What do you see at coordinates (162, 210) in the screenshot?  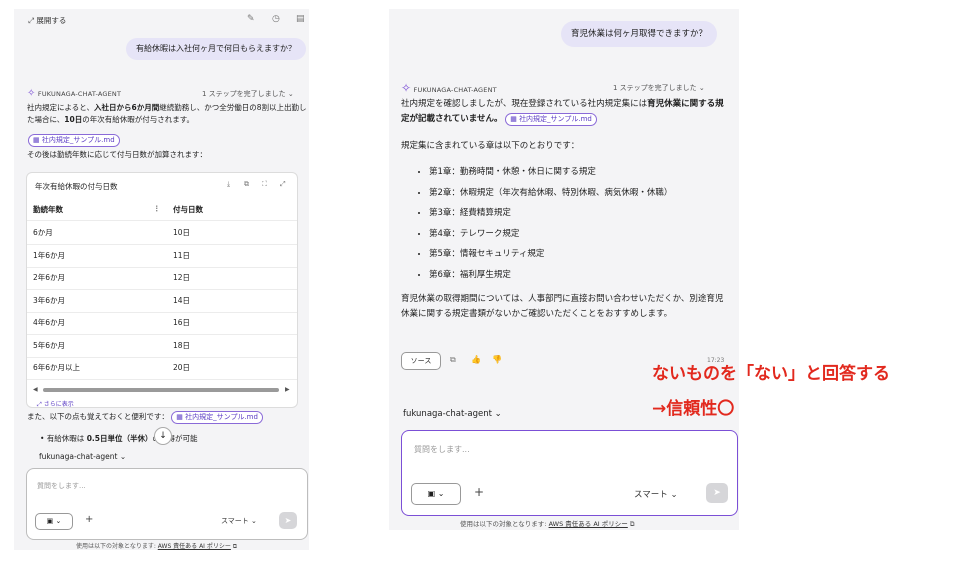 I see `table-header-row: 勤続年数 ⋮ 付与日数` at bounding box center [162, 210].